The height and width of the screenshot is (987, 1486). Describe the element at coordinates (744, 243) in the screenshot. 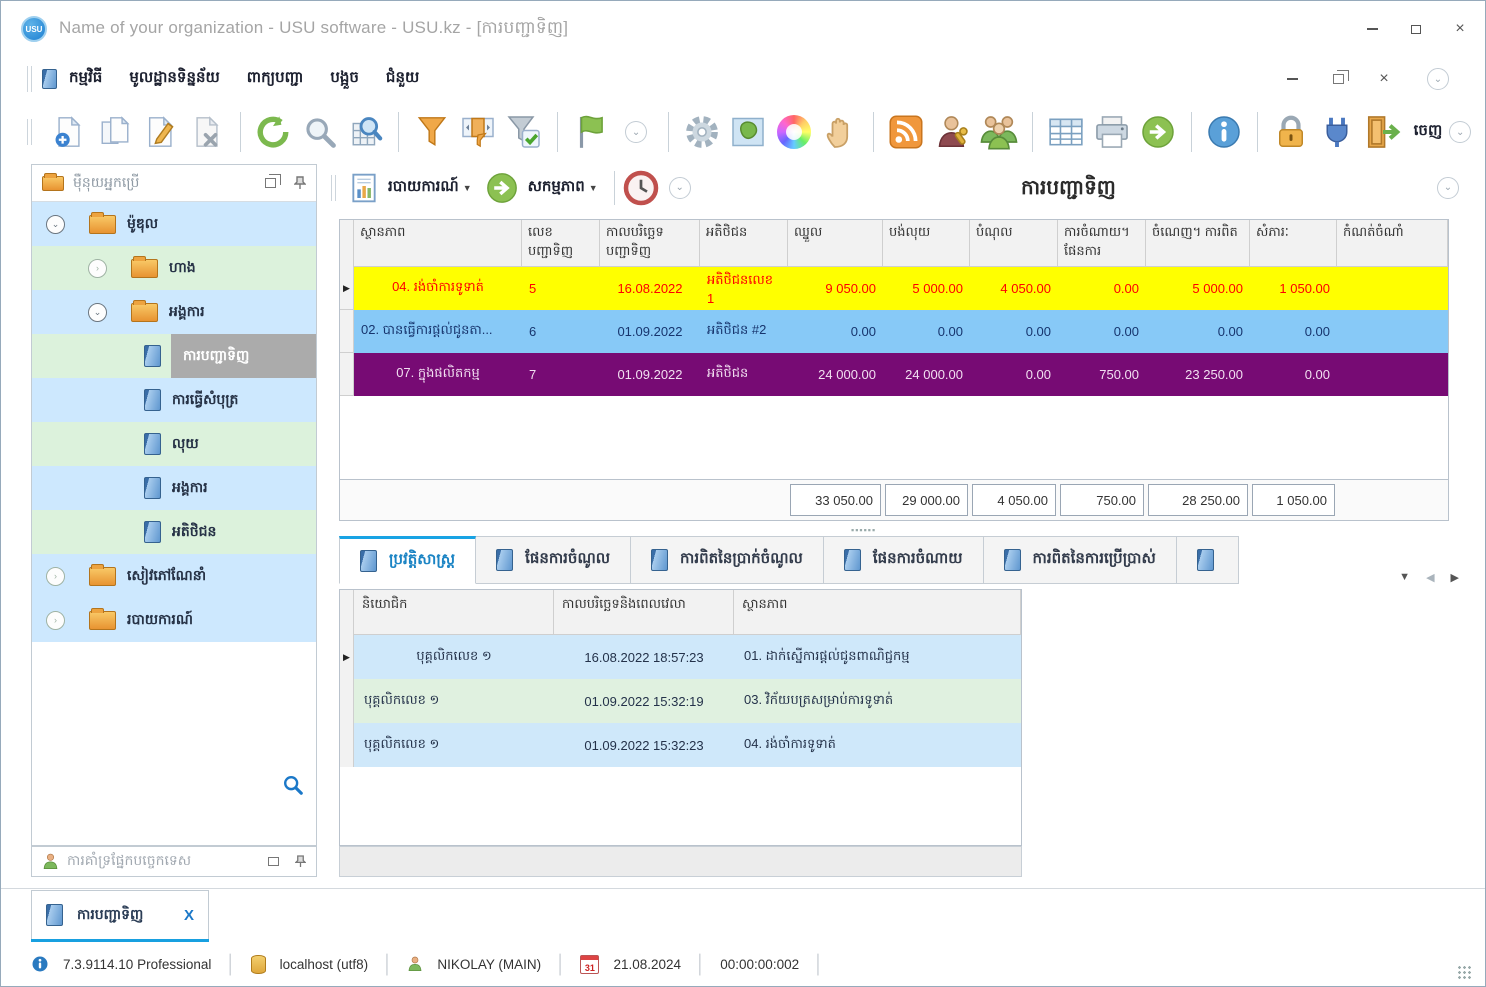

I see `column-header: អតិថិជន` at that location.